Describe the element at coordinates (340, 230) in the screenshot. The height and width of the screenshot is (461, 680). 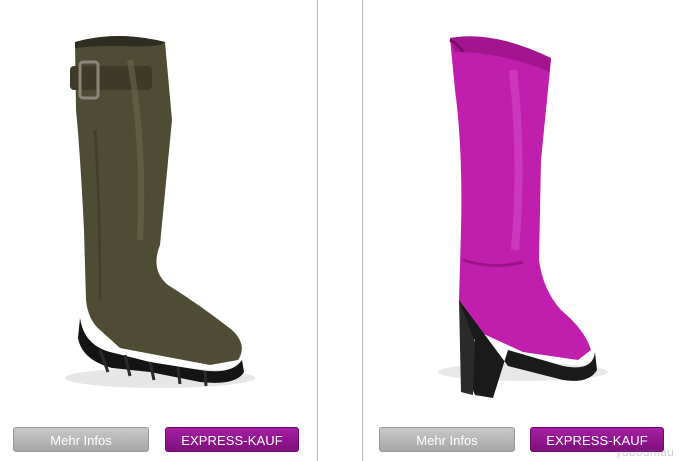
I see `grid-gap` at that location.